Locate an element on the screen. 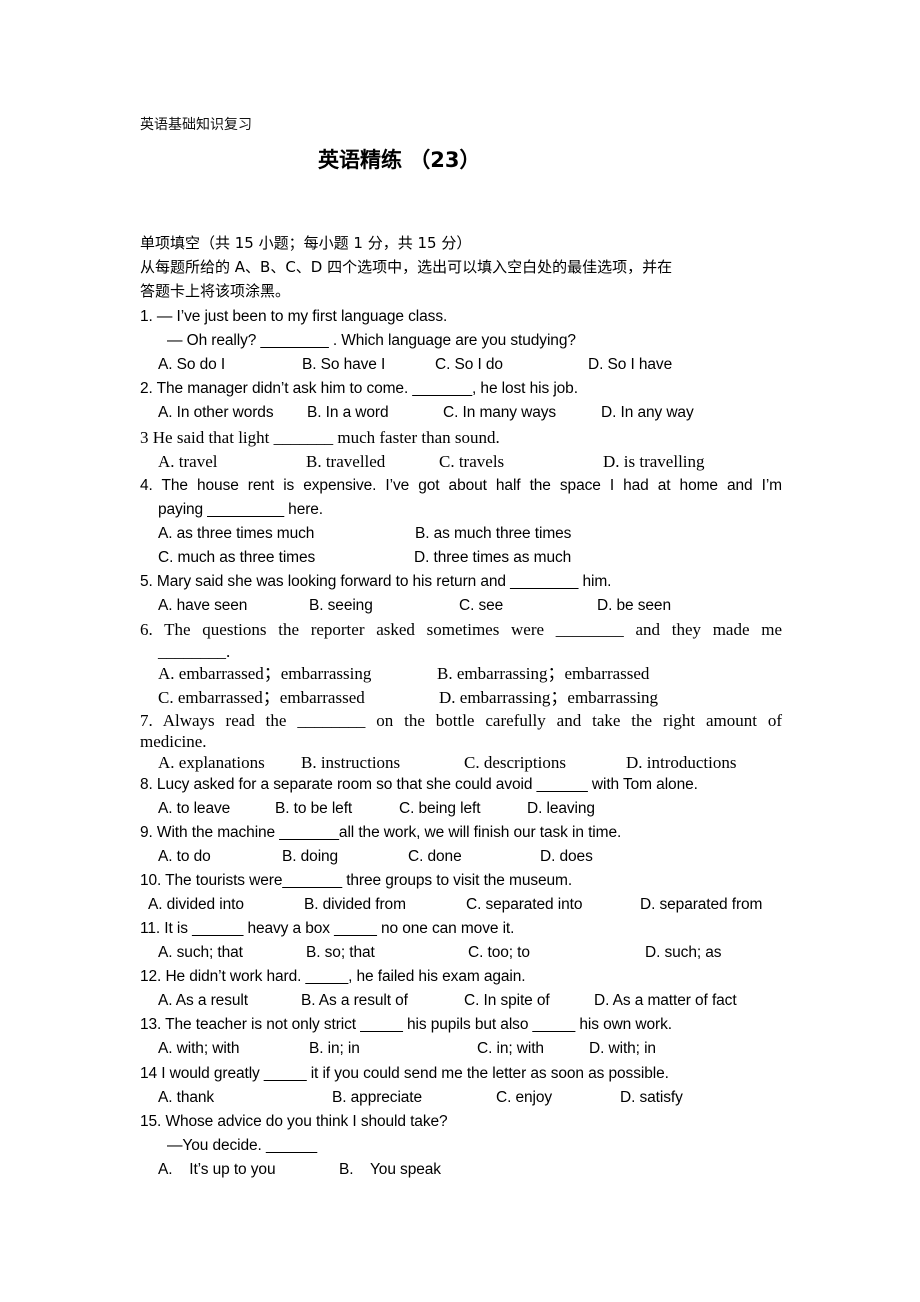 This screenshot has height=1302, width=920. question-14-option-b: B. appreciate is located at coordinates (377, 1097).